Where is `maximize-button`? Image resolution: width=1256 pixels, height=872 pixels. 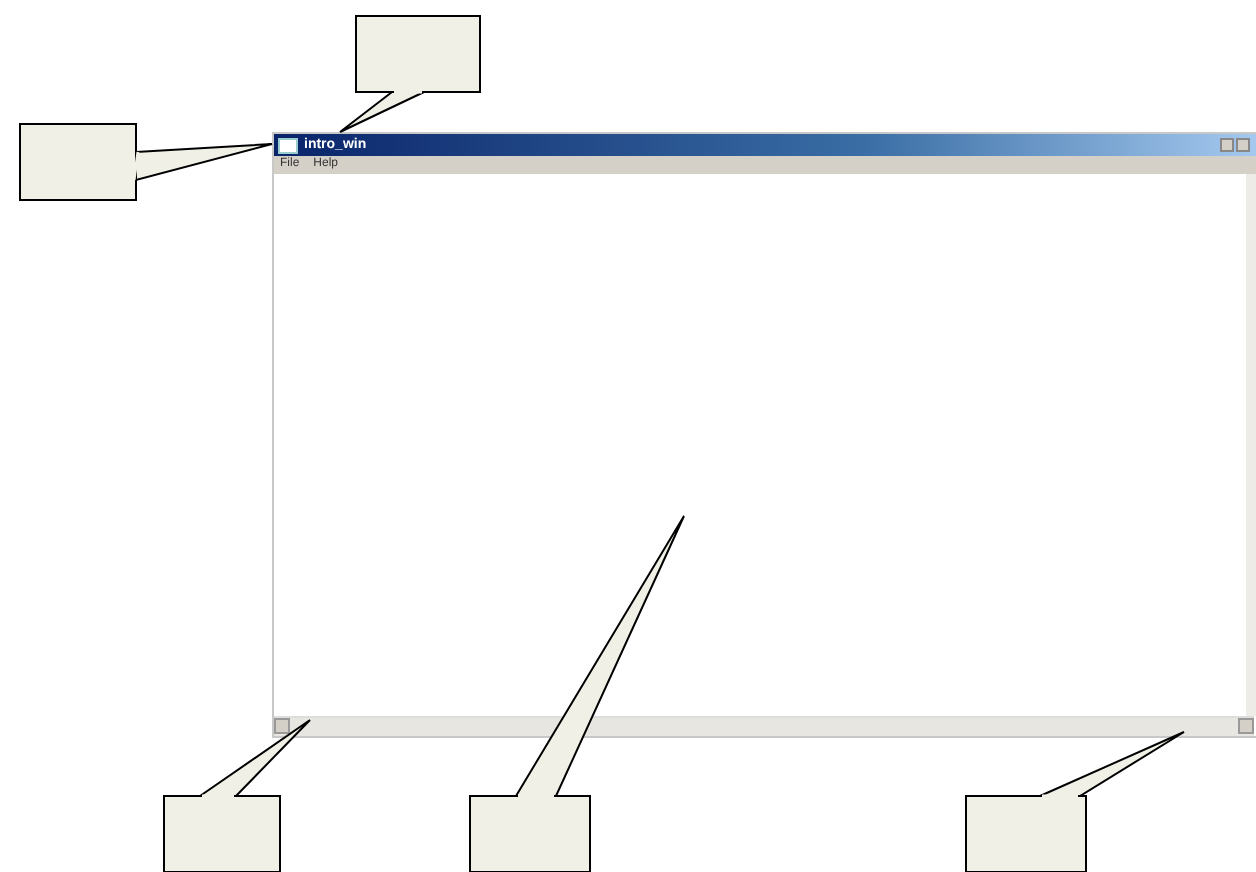 maximize-button is located at coordinates (1243, 145).